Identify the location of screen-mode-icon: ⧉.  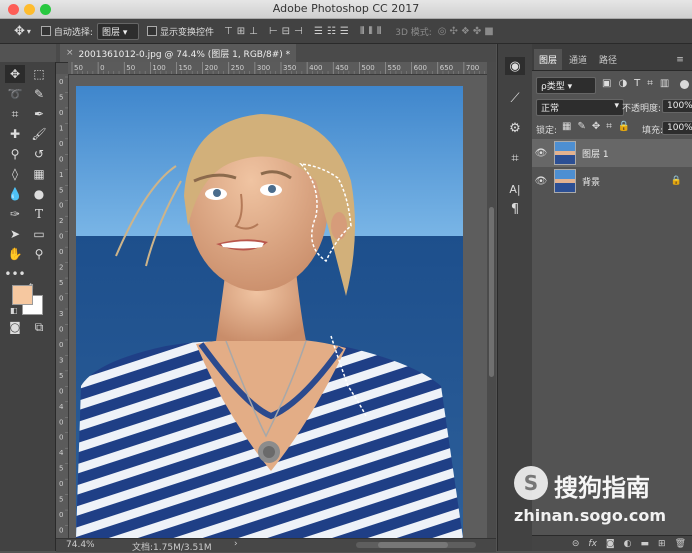
(39, 327).